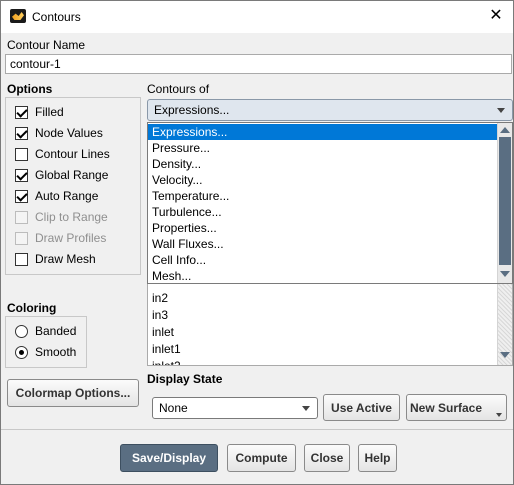  I want to click on dropdown-scroll-thumb, so click(505, 201).